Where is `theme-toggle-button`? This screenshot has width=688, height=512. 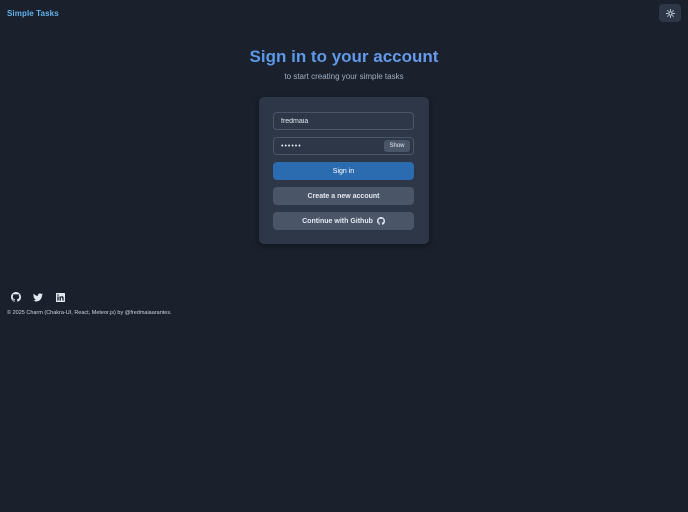 theme-toggle-button is located at coordinates (670, 13).